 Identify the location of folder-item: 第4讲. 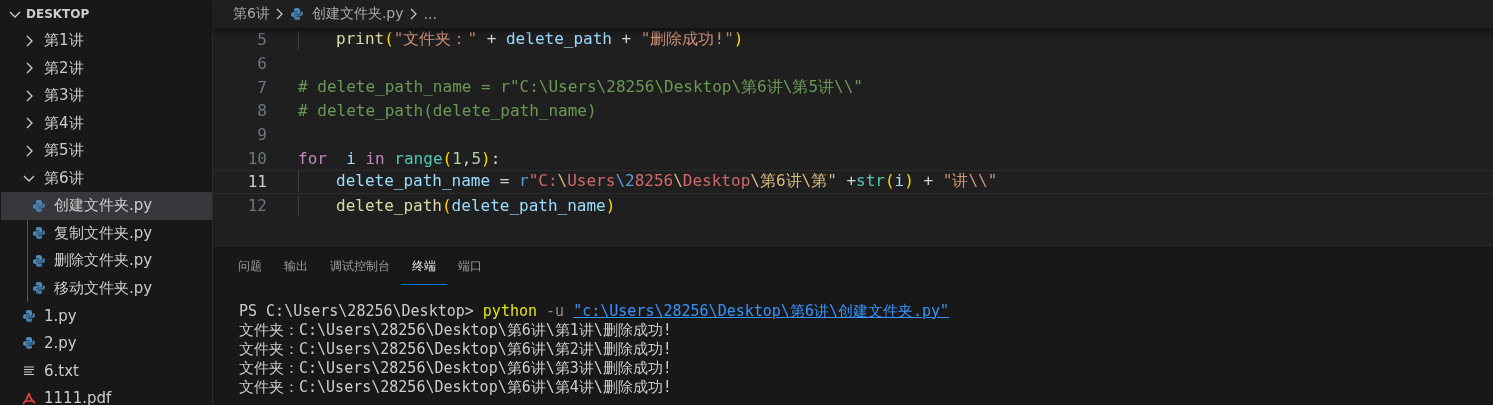
(106, 123).